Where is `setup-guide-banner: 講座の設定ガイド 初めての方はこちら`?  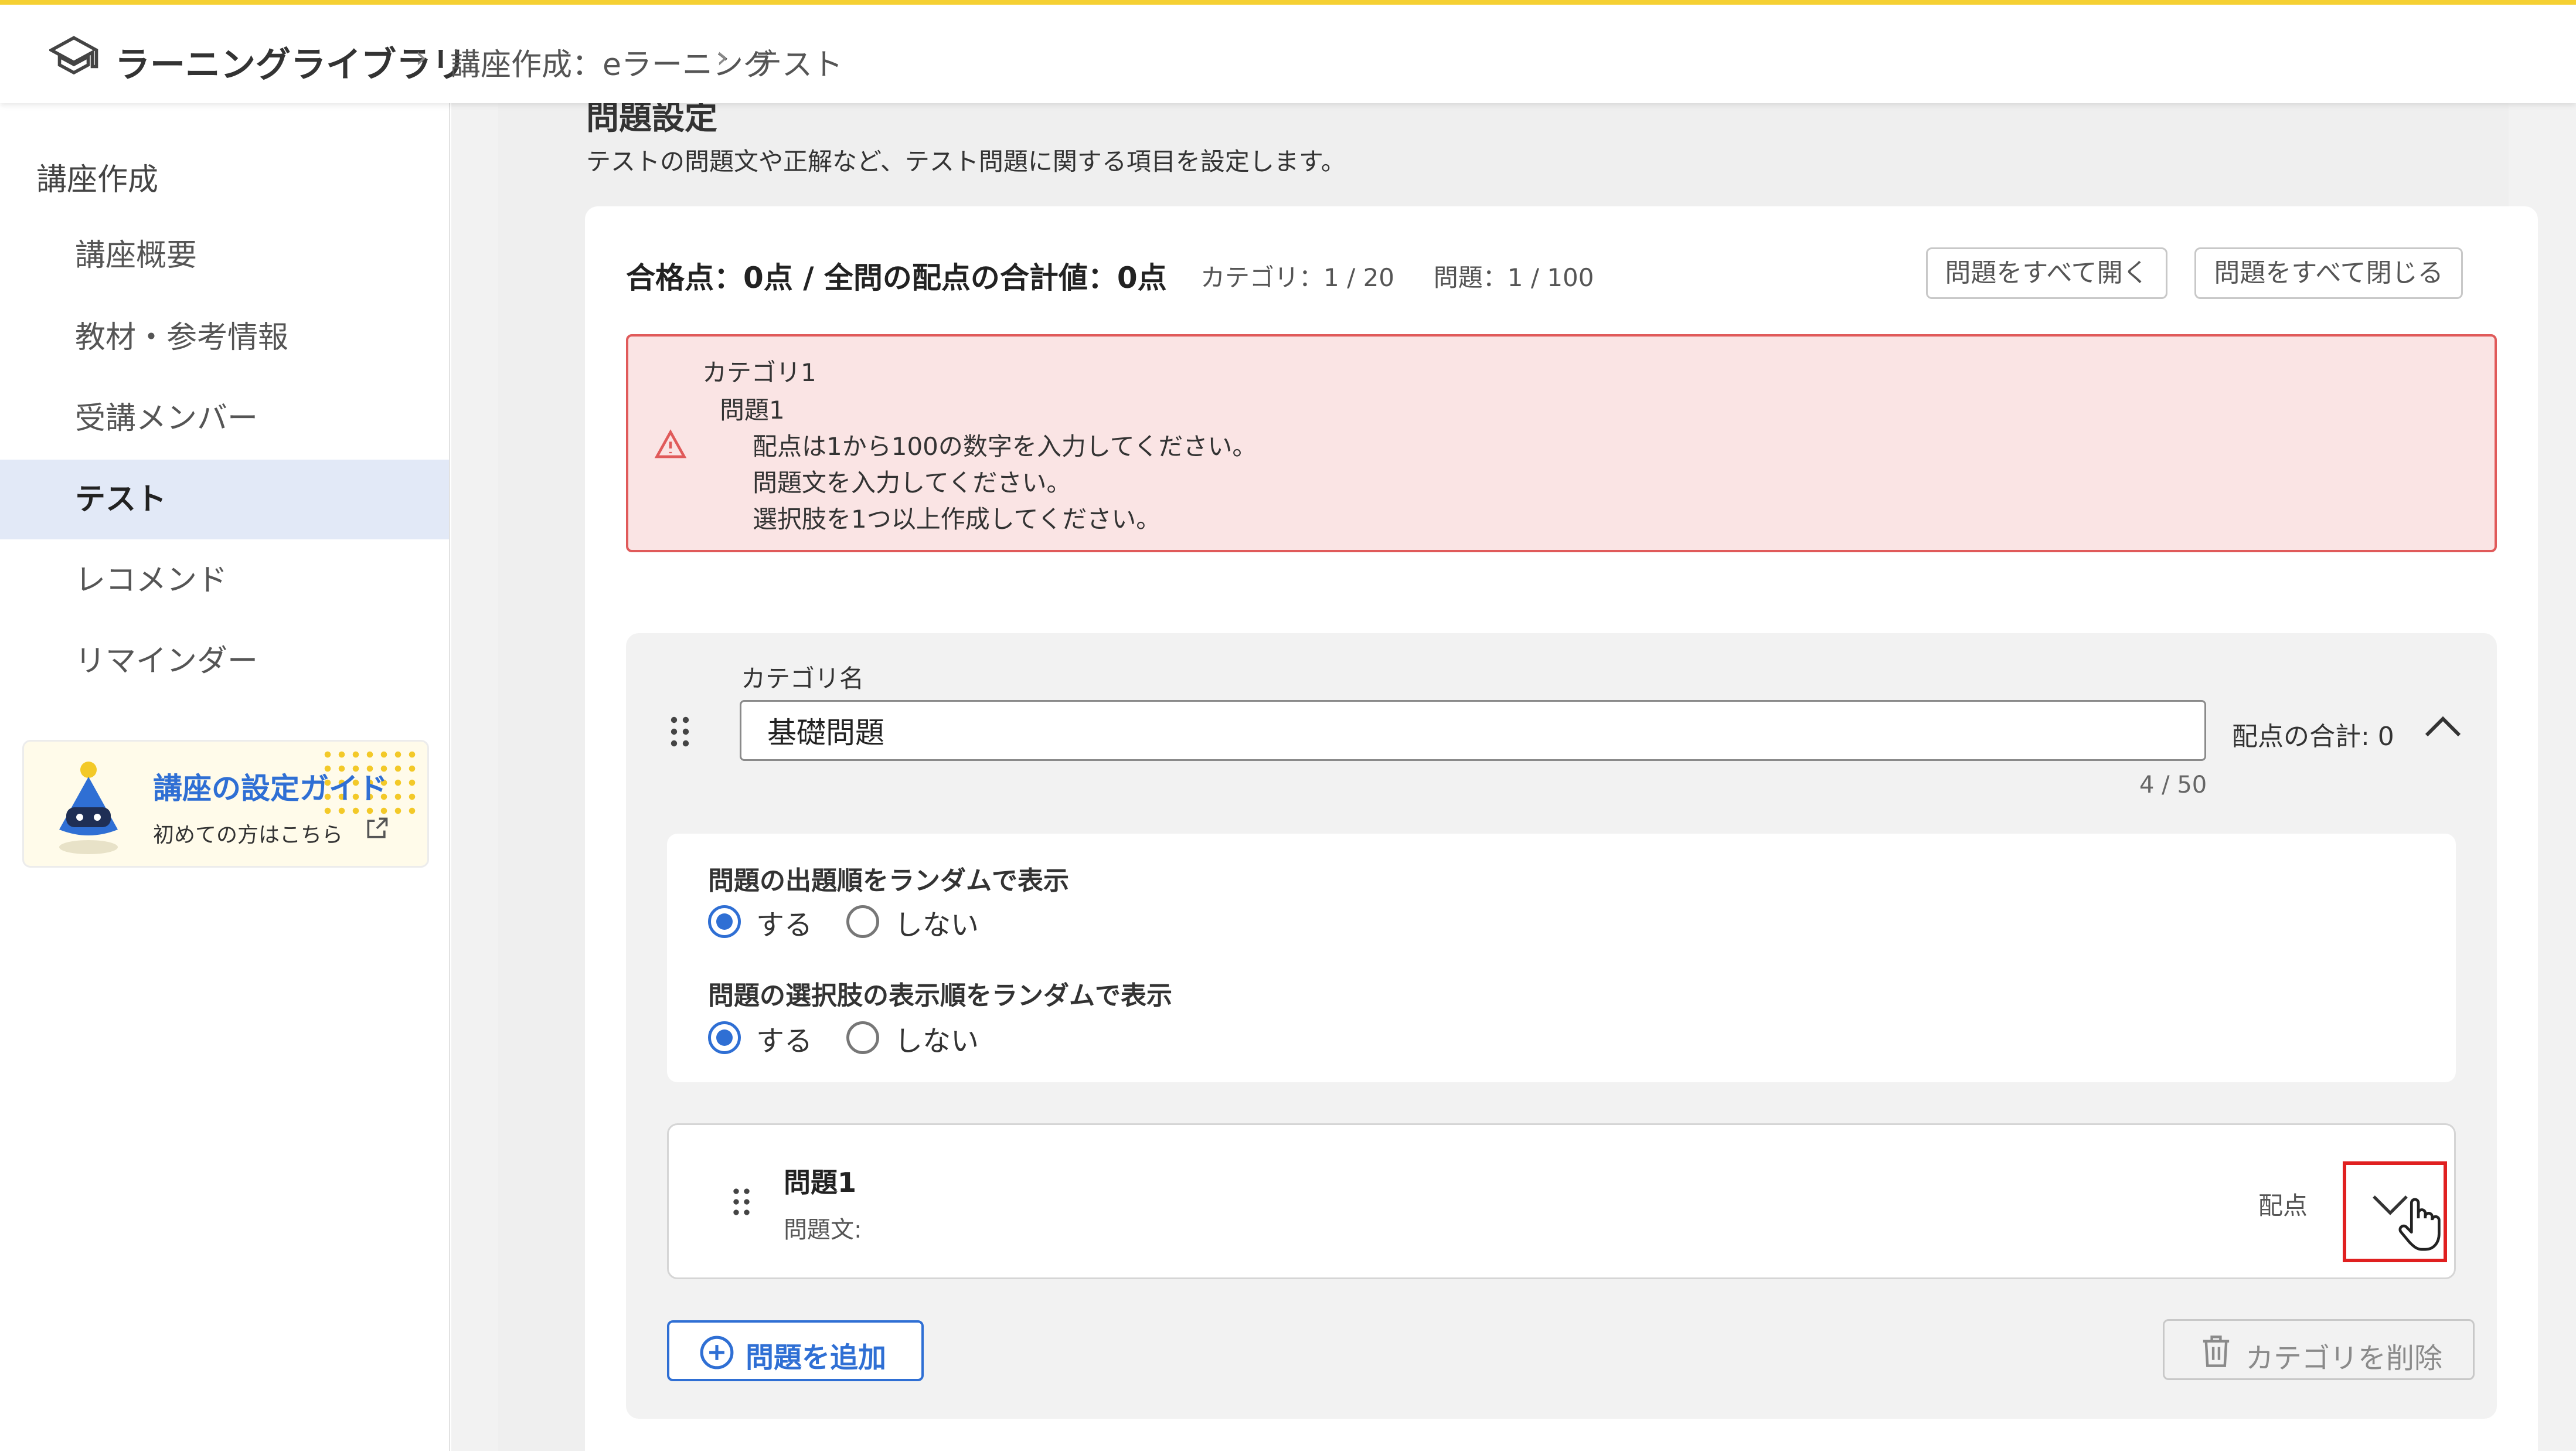
setup-guide-banner: 講座の設定ガイド 初めての方はこちら is located at coordinates (225, 804).